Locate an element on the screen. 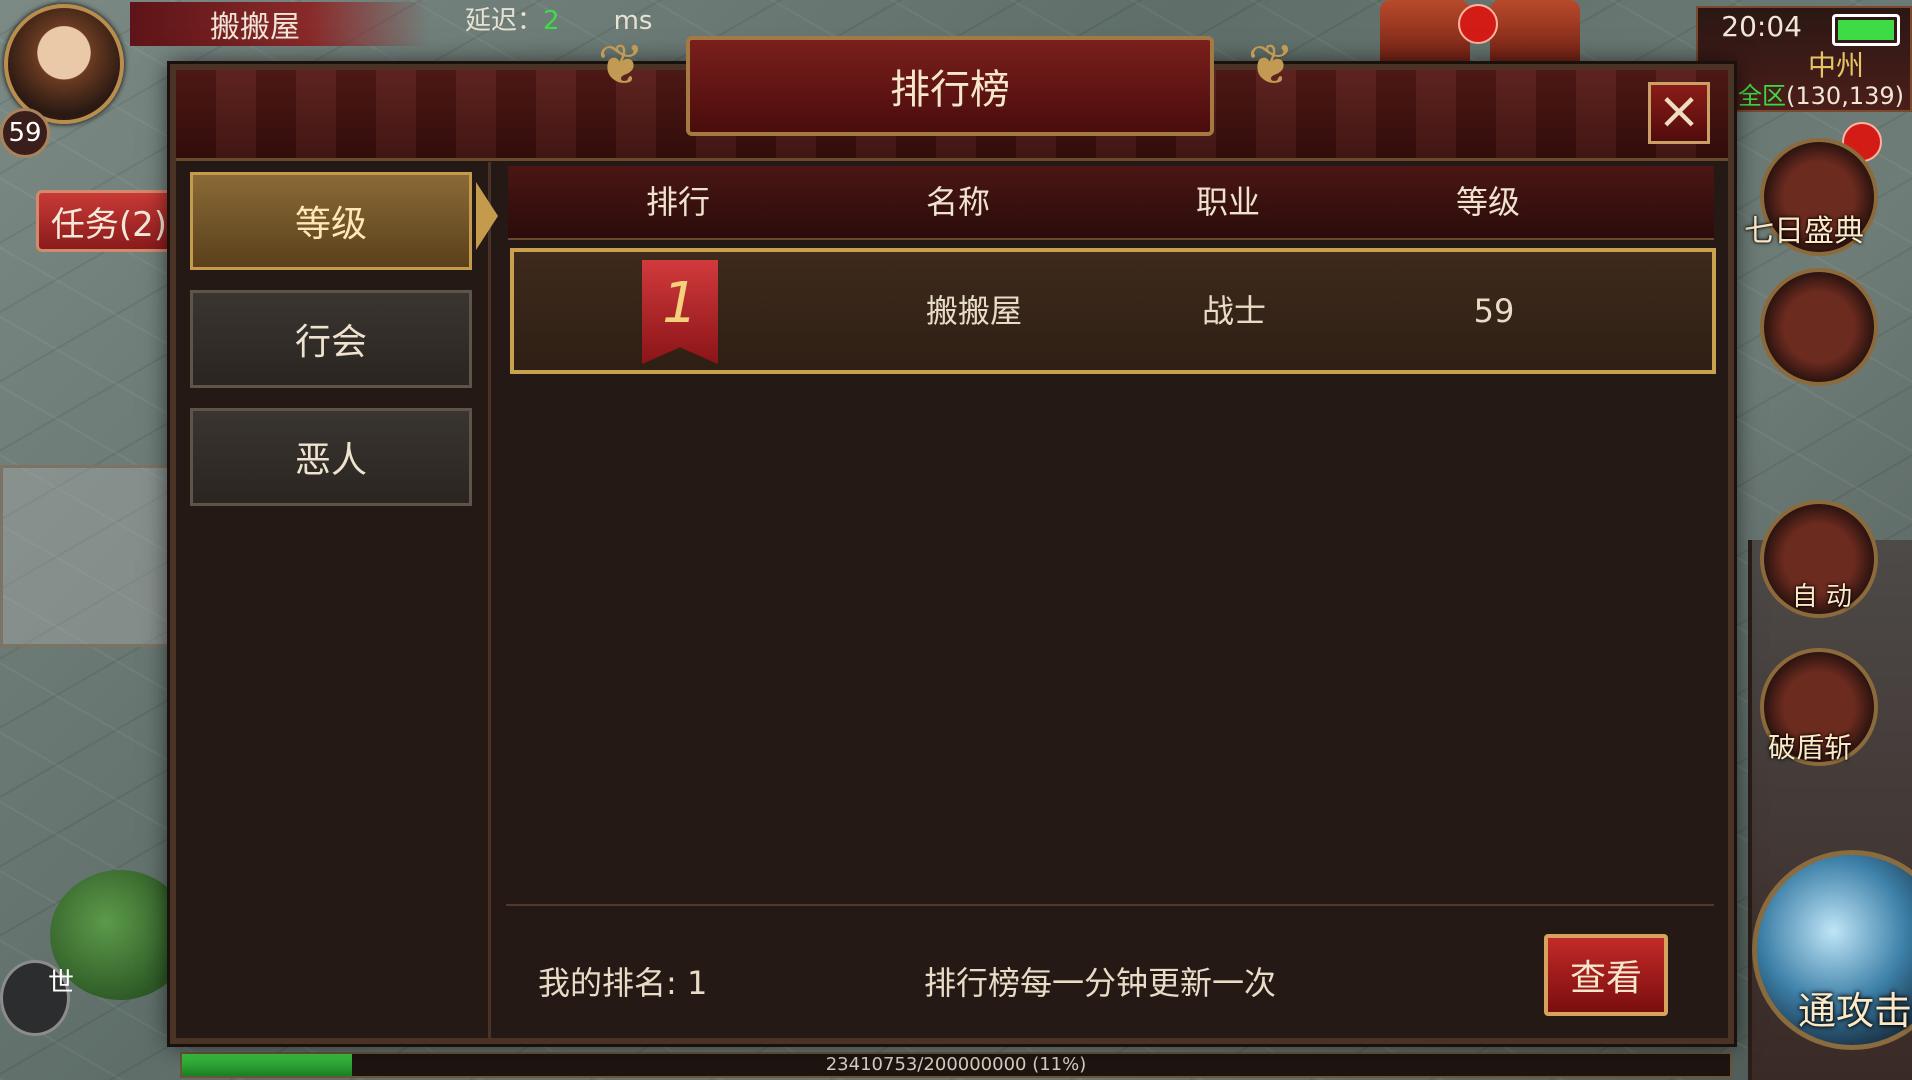  chat-area is located at coordinates (88, 556).